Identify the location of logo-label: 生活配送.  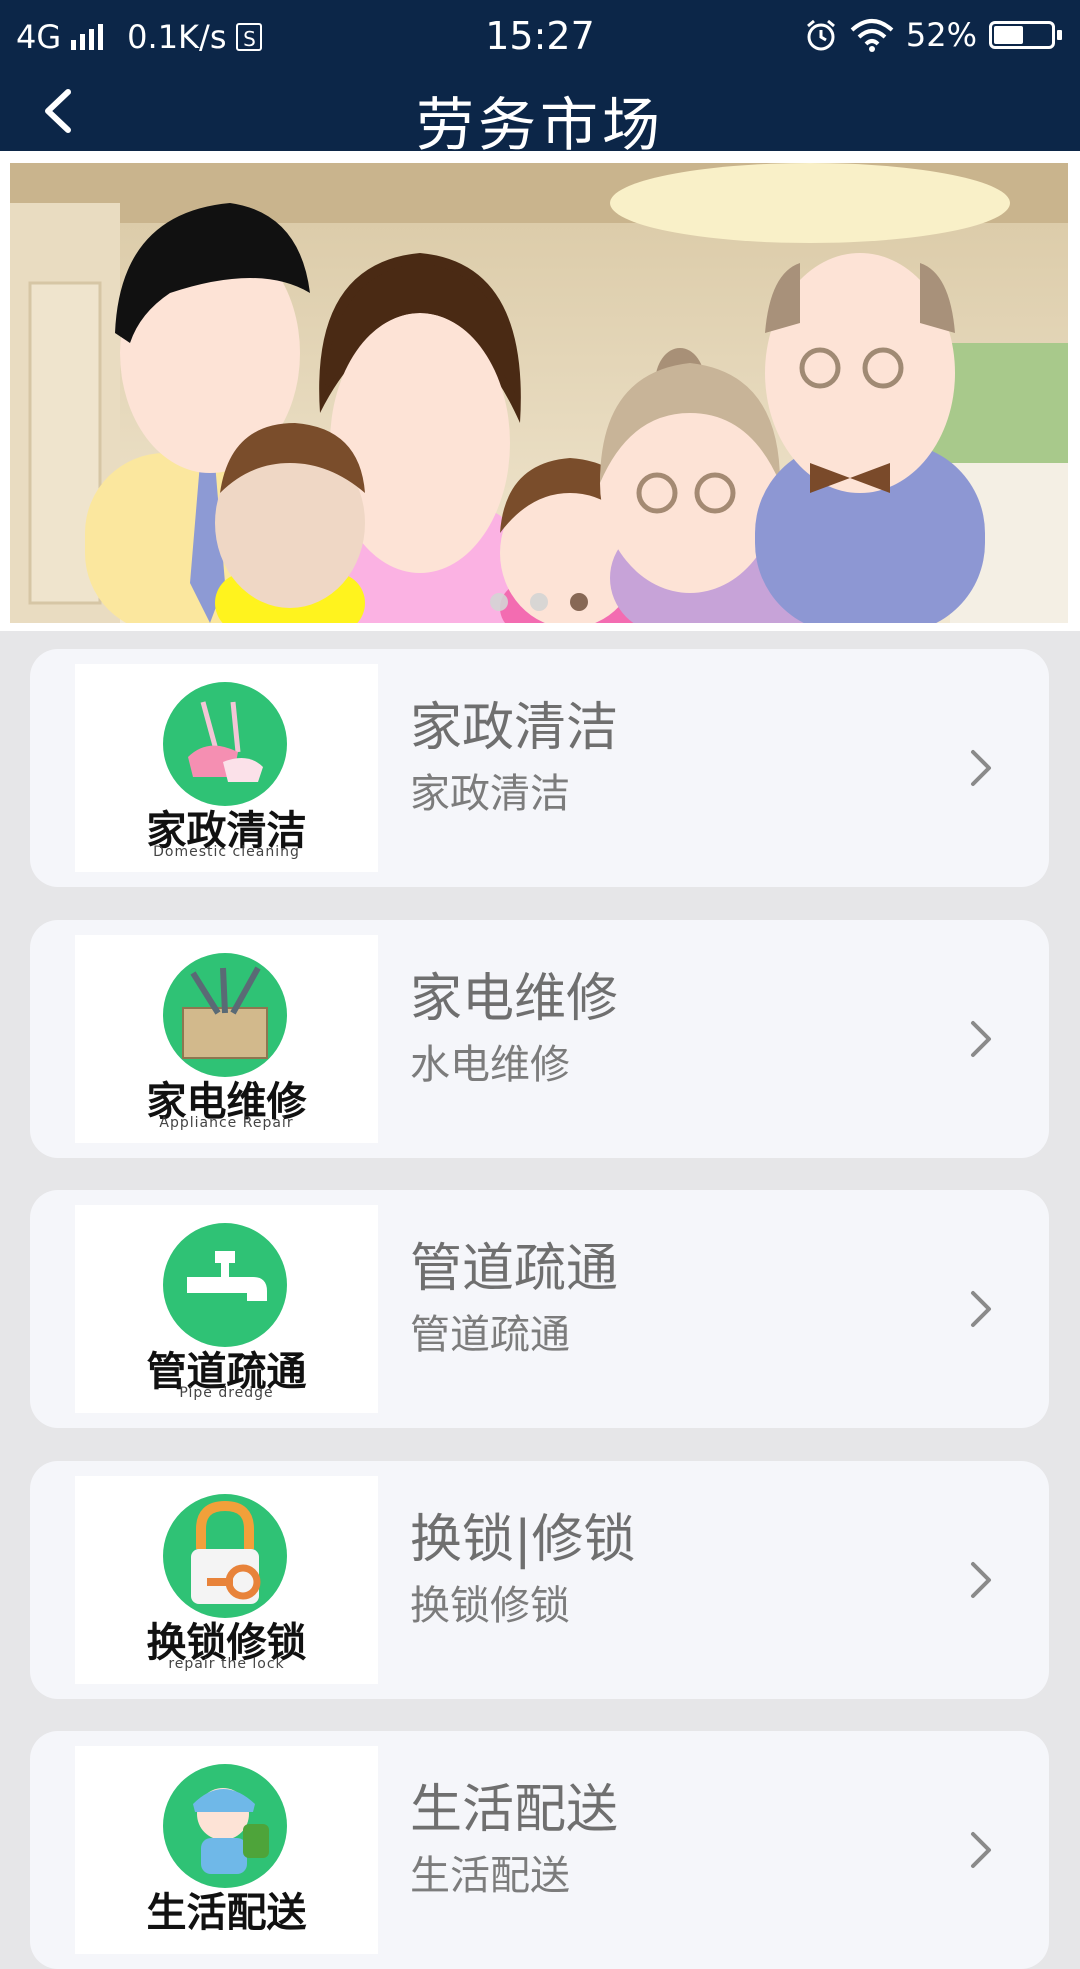
(226, 1912).